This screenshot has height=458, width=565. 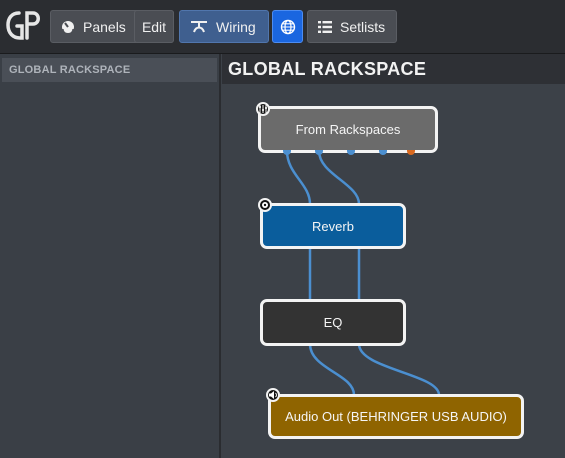 I want to click on globe-icon, so click(x=287, y=26).